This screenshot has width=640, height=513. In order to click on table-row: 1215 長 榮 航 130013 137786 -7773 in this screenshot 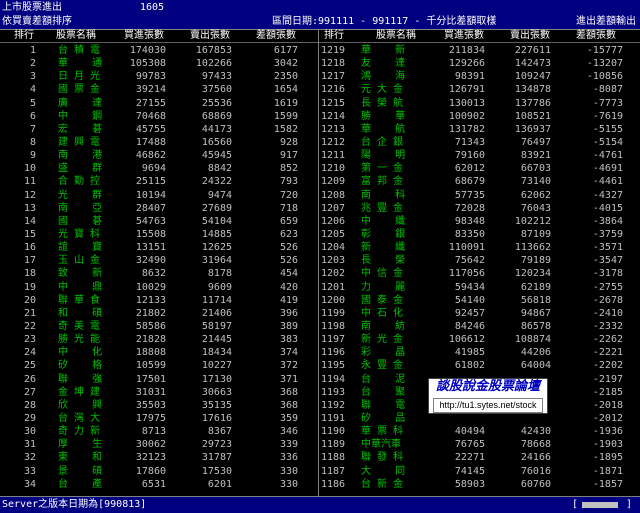, I will do `click(478, 103)`.